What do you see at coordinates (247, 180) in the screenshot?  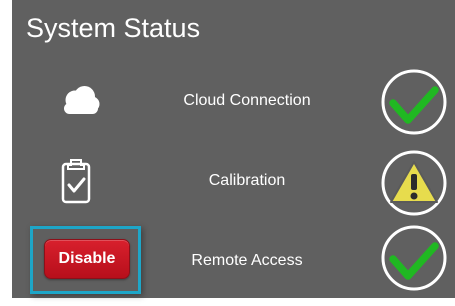 I see `calibration-label: Calibration` at bounding box center [247, 180].